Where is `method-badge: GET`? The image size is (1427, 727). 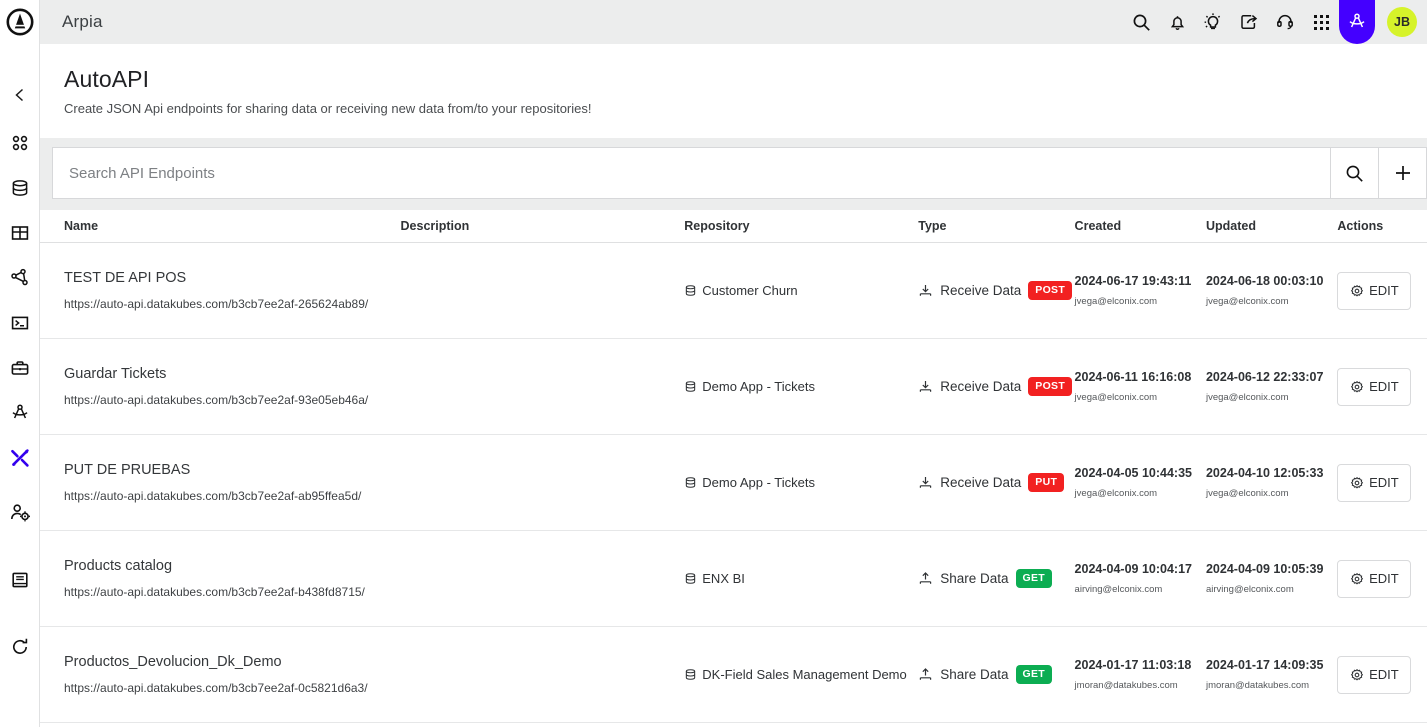
method-badge: GET is located at coordinates (1034, 674).